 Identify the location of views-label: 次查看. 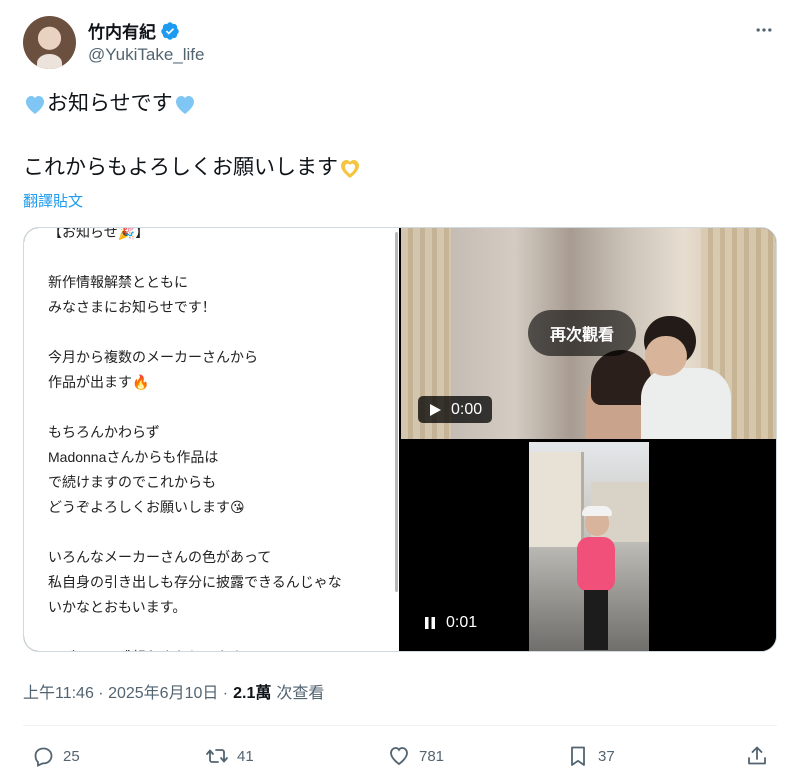
(300, 693).